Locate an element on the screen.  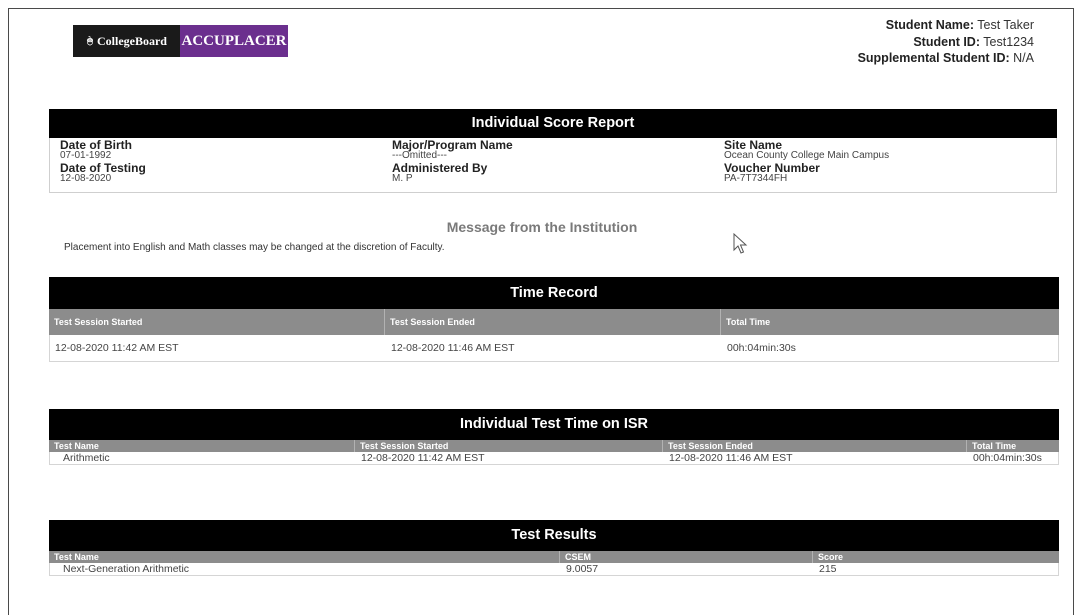
cell-score: 215 is located at coordinates (828, 569).